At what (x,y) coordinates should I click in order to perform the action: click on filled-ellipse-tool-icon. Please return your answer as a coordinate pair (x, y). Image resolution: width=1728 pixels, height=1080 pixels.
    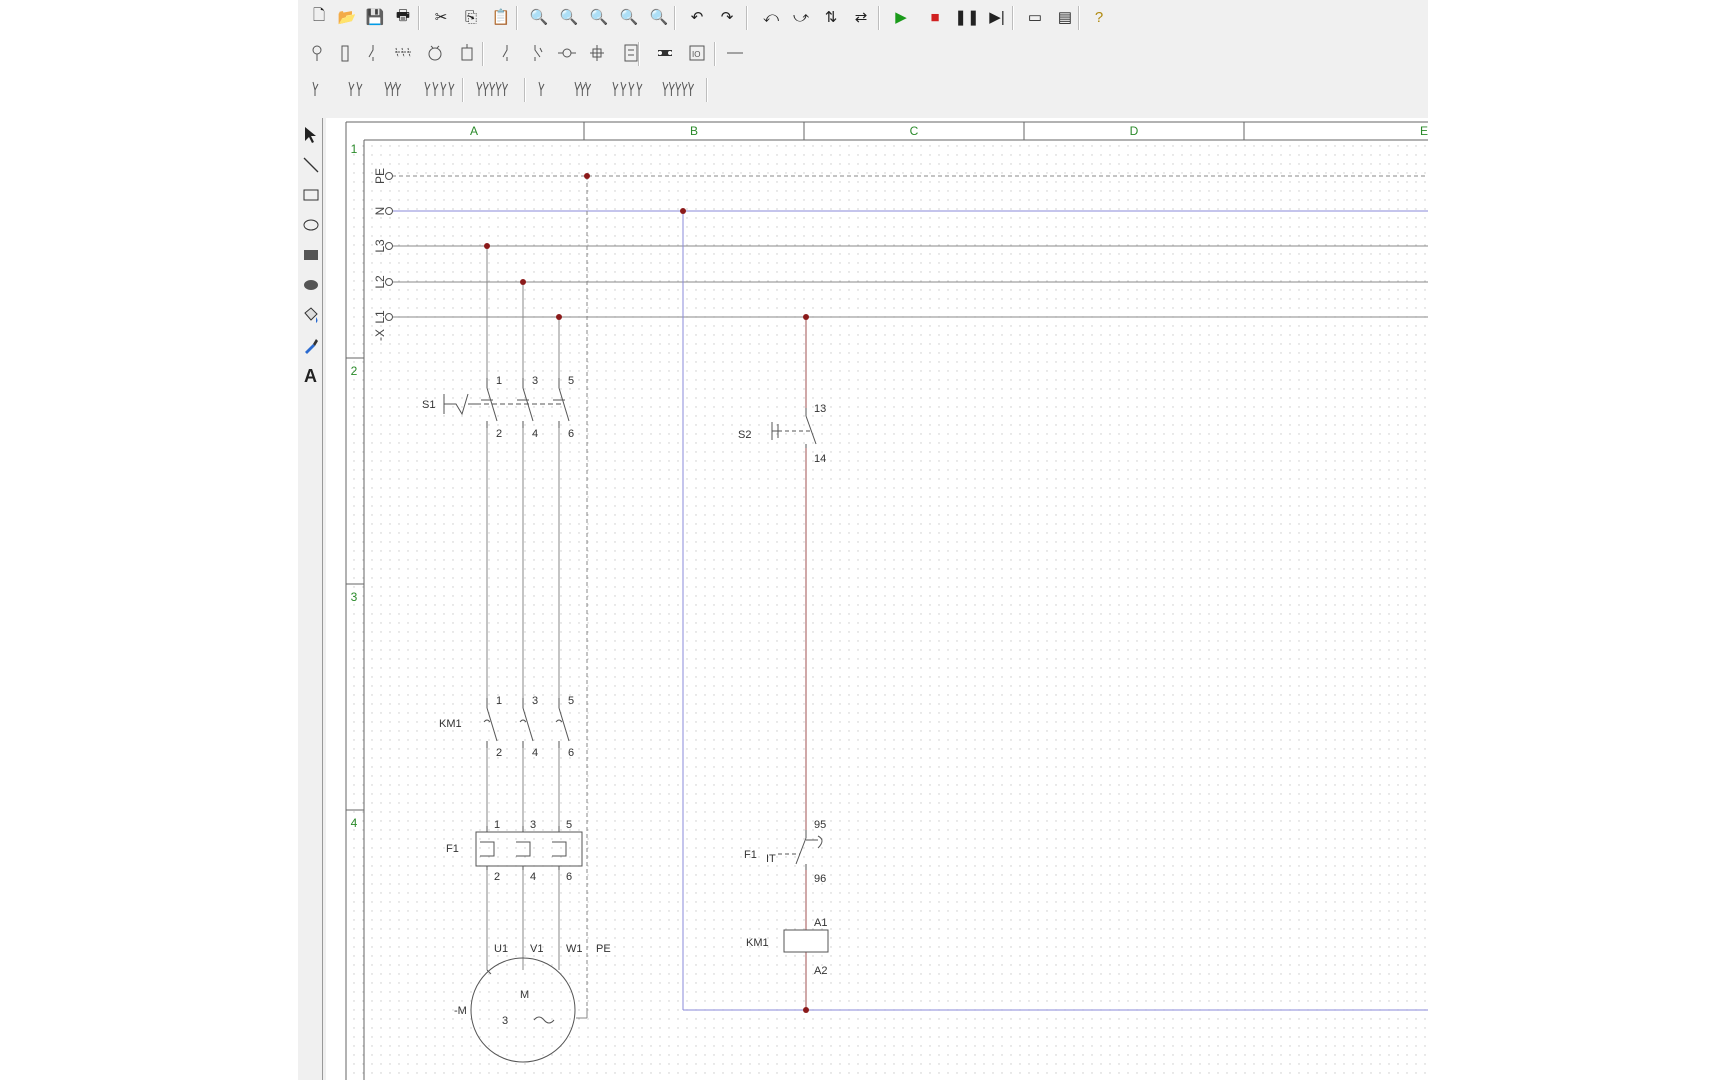
    Looking at the image, I should click on (311, 285).